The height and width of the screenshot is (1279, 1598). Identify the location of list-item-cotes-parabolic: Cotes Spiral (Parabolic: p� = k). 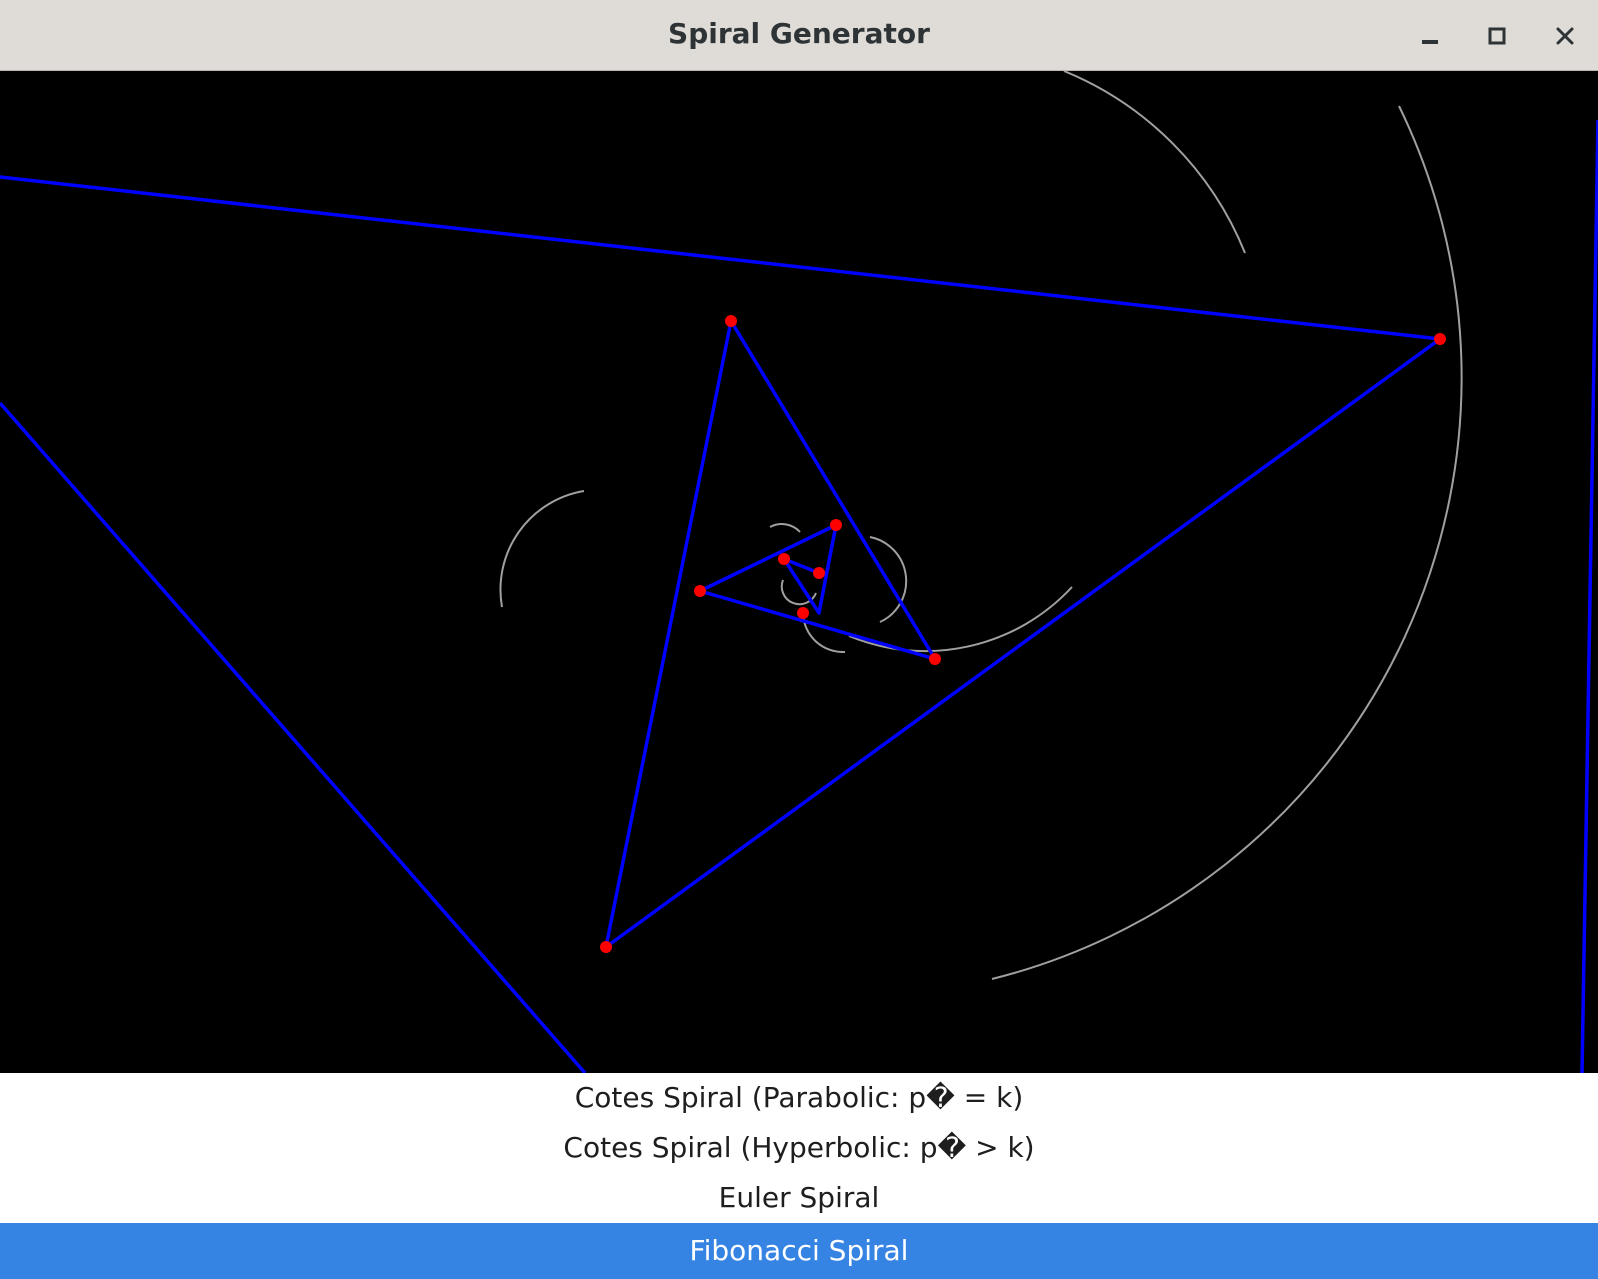
(799, 1098).